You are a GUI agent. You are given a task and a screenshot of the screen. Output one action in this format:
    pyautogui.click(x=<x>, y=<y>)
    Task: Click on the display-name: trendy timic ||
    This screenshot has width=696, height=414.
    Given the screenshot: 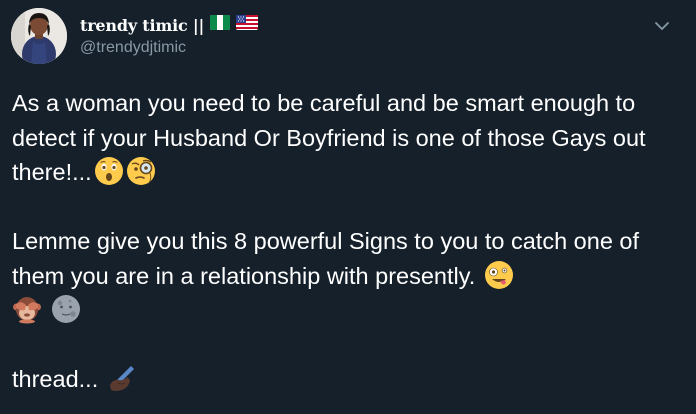 What is the action you would take?
    pyautogui.click(x=142, y=25)
    